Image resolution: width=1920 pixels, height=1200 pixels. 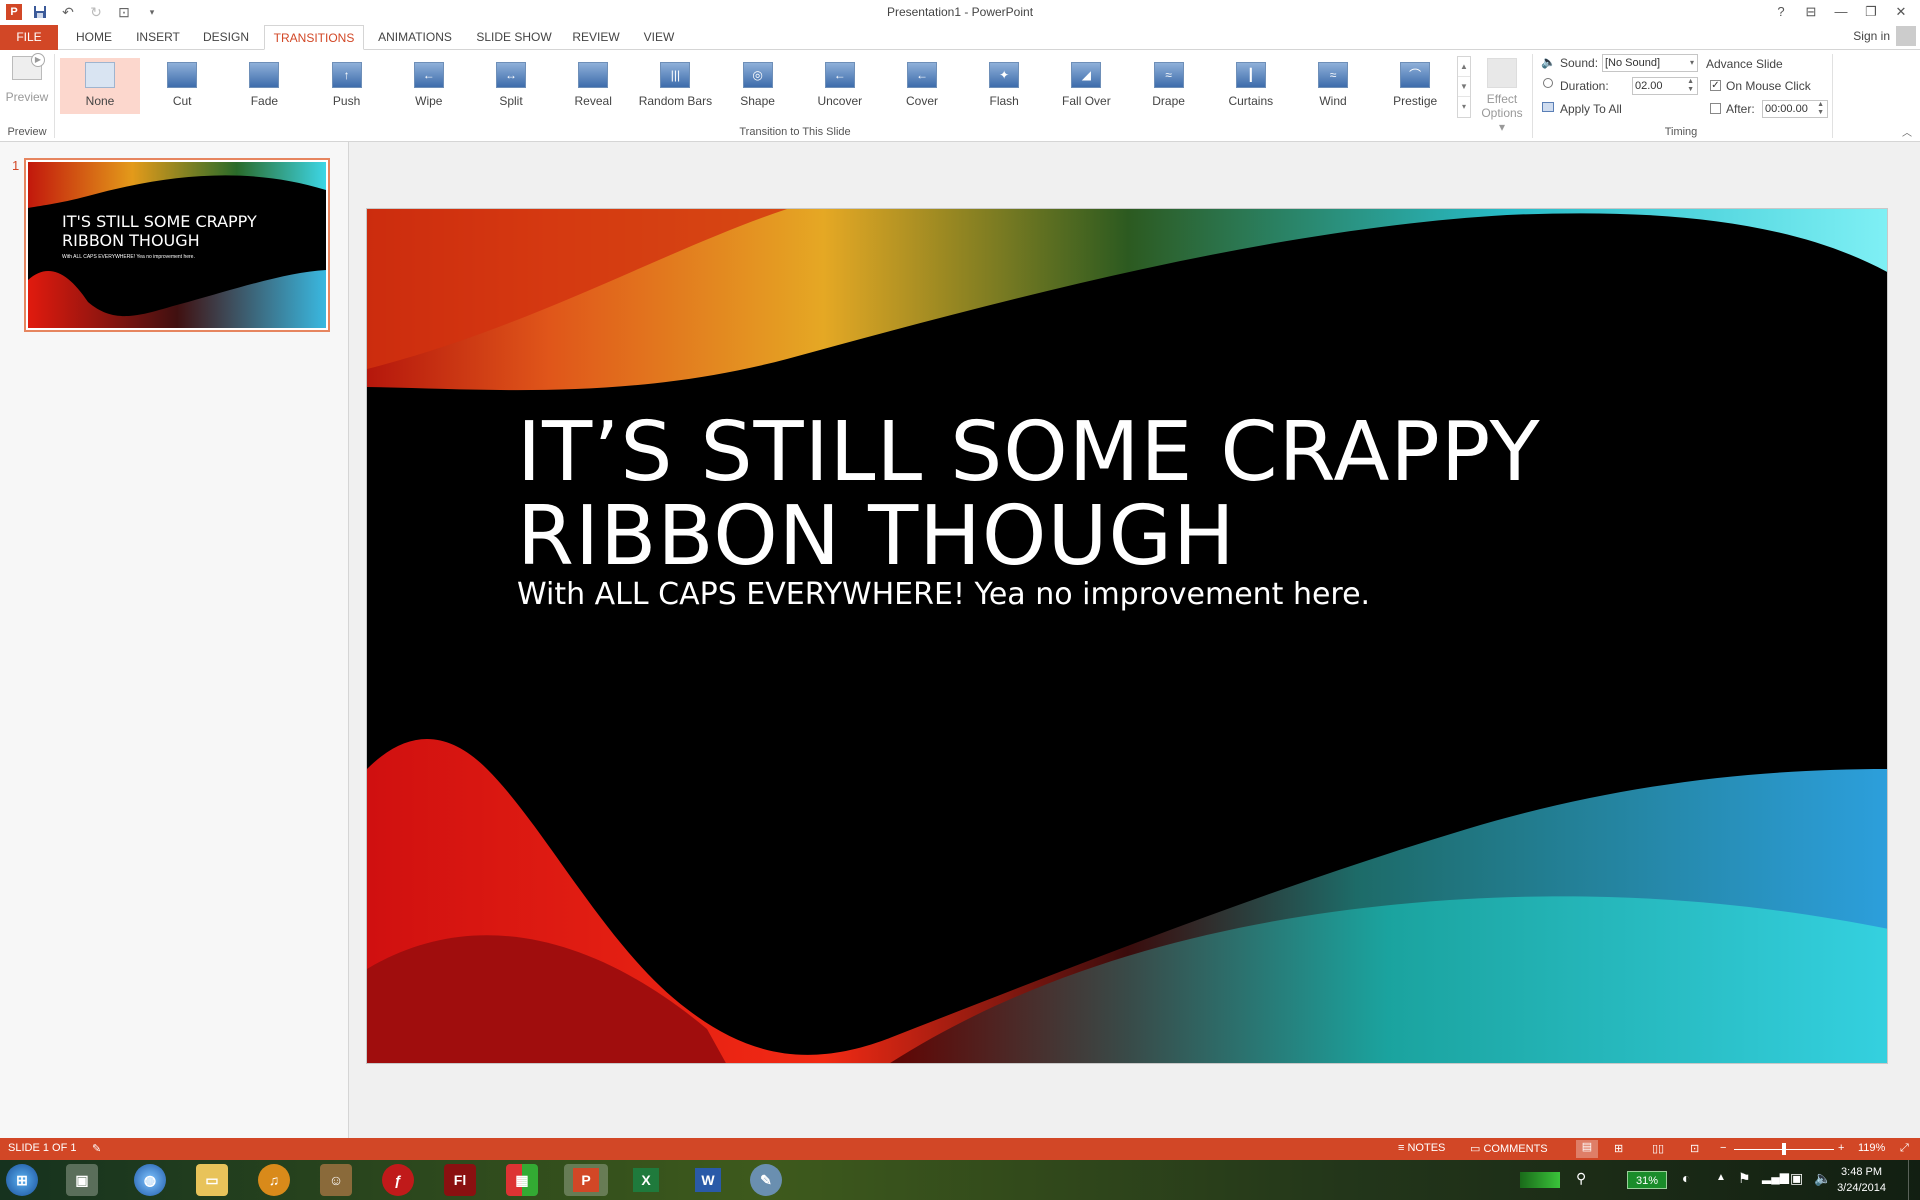 I want to click on slide-title-line-2: RIBBON THOUGH, so click(x=876, y=536).